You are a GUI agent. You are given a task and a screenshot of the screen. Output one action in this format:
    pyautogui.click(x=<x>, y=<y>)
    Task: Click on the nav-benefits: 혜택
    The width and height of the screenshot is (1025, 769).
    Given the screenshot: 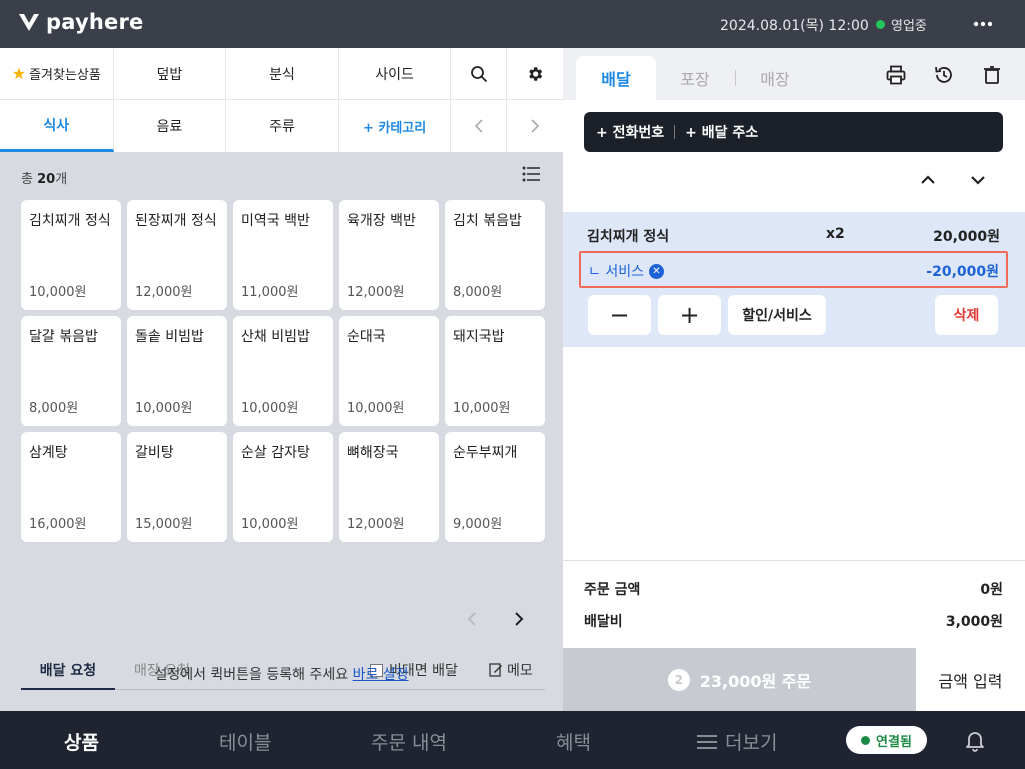 What is the action you would take?
    pyautogui.click(x=573, y=741)
    